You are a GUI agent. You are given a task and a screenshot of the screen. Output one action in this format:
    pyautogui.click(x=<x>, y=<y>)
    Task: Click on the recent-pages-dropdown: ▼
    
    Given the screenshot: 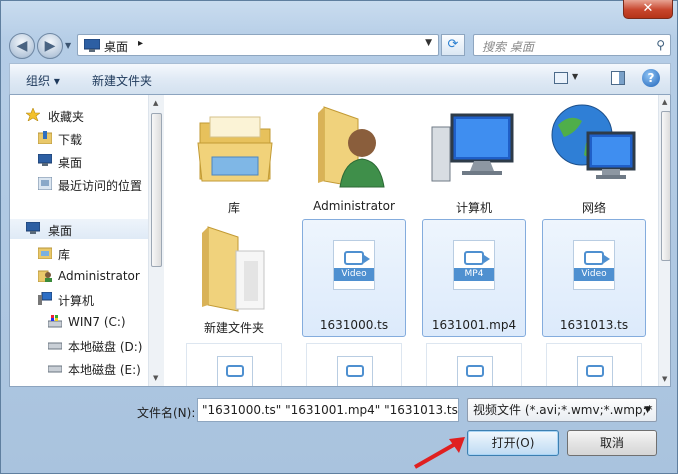 What is the action you would take?
    pyautogui.click(x=68, y=45)
    